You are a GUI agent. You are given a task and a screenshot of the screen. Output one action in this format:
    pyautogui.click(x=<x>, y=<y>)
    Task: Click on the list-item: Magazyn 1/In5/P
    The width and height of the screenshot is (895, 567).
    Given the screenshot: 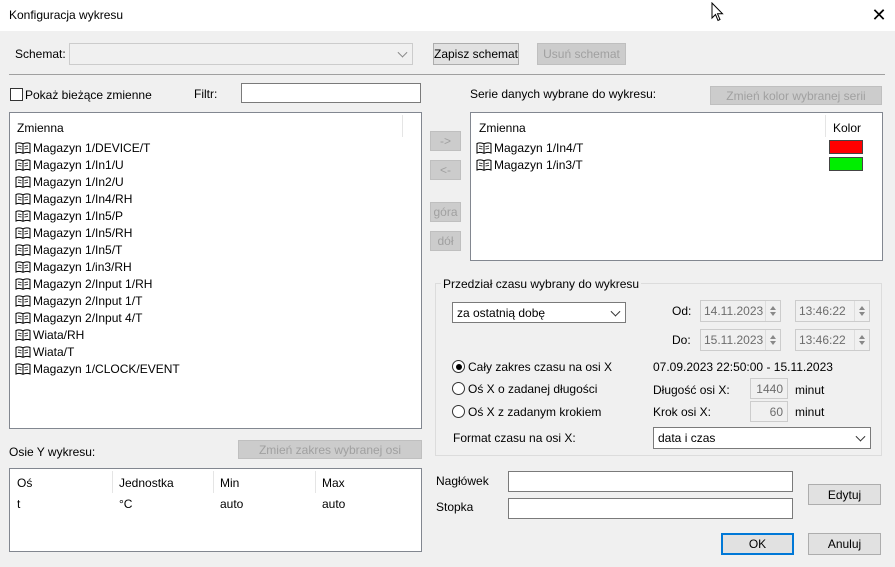 What is the action you would take?
    pyautogui.click(x=69, y=215)
    